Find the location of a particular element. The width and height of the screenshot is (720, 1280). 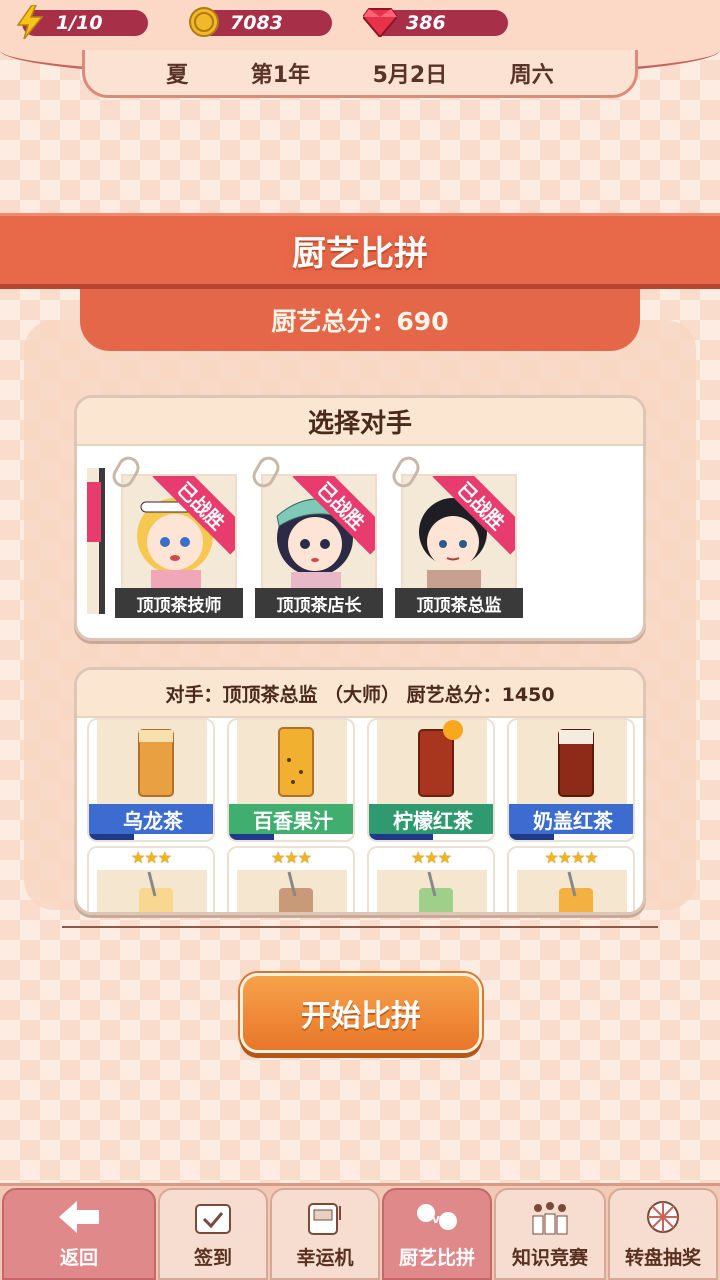

slot-machine-icon is located at coordinates (325, 1217).